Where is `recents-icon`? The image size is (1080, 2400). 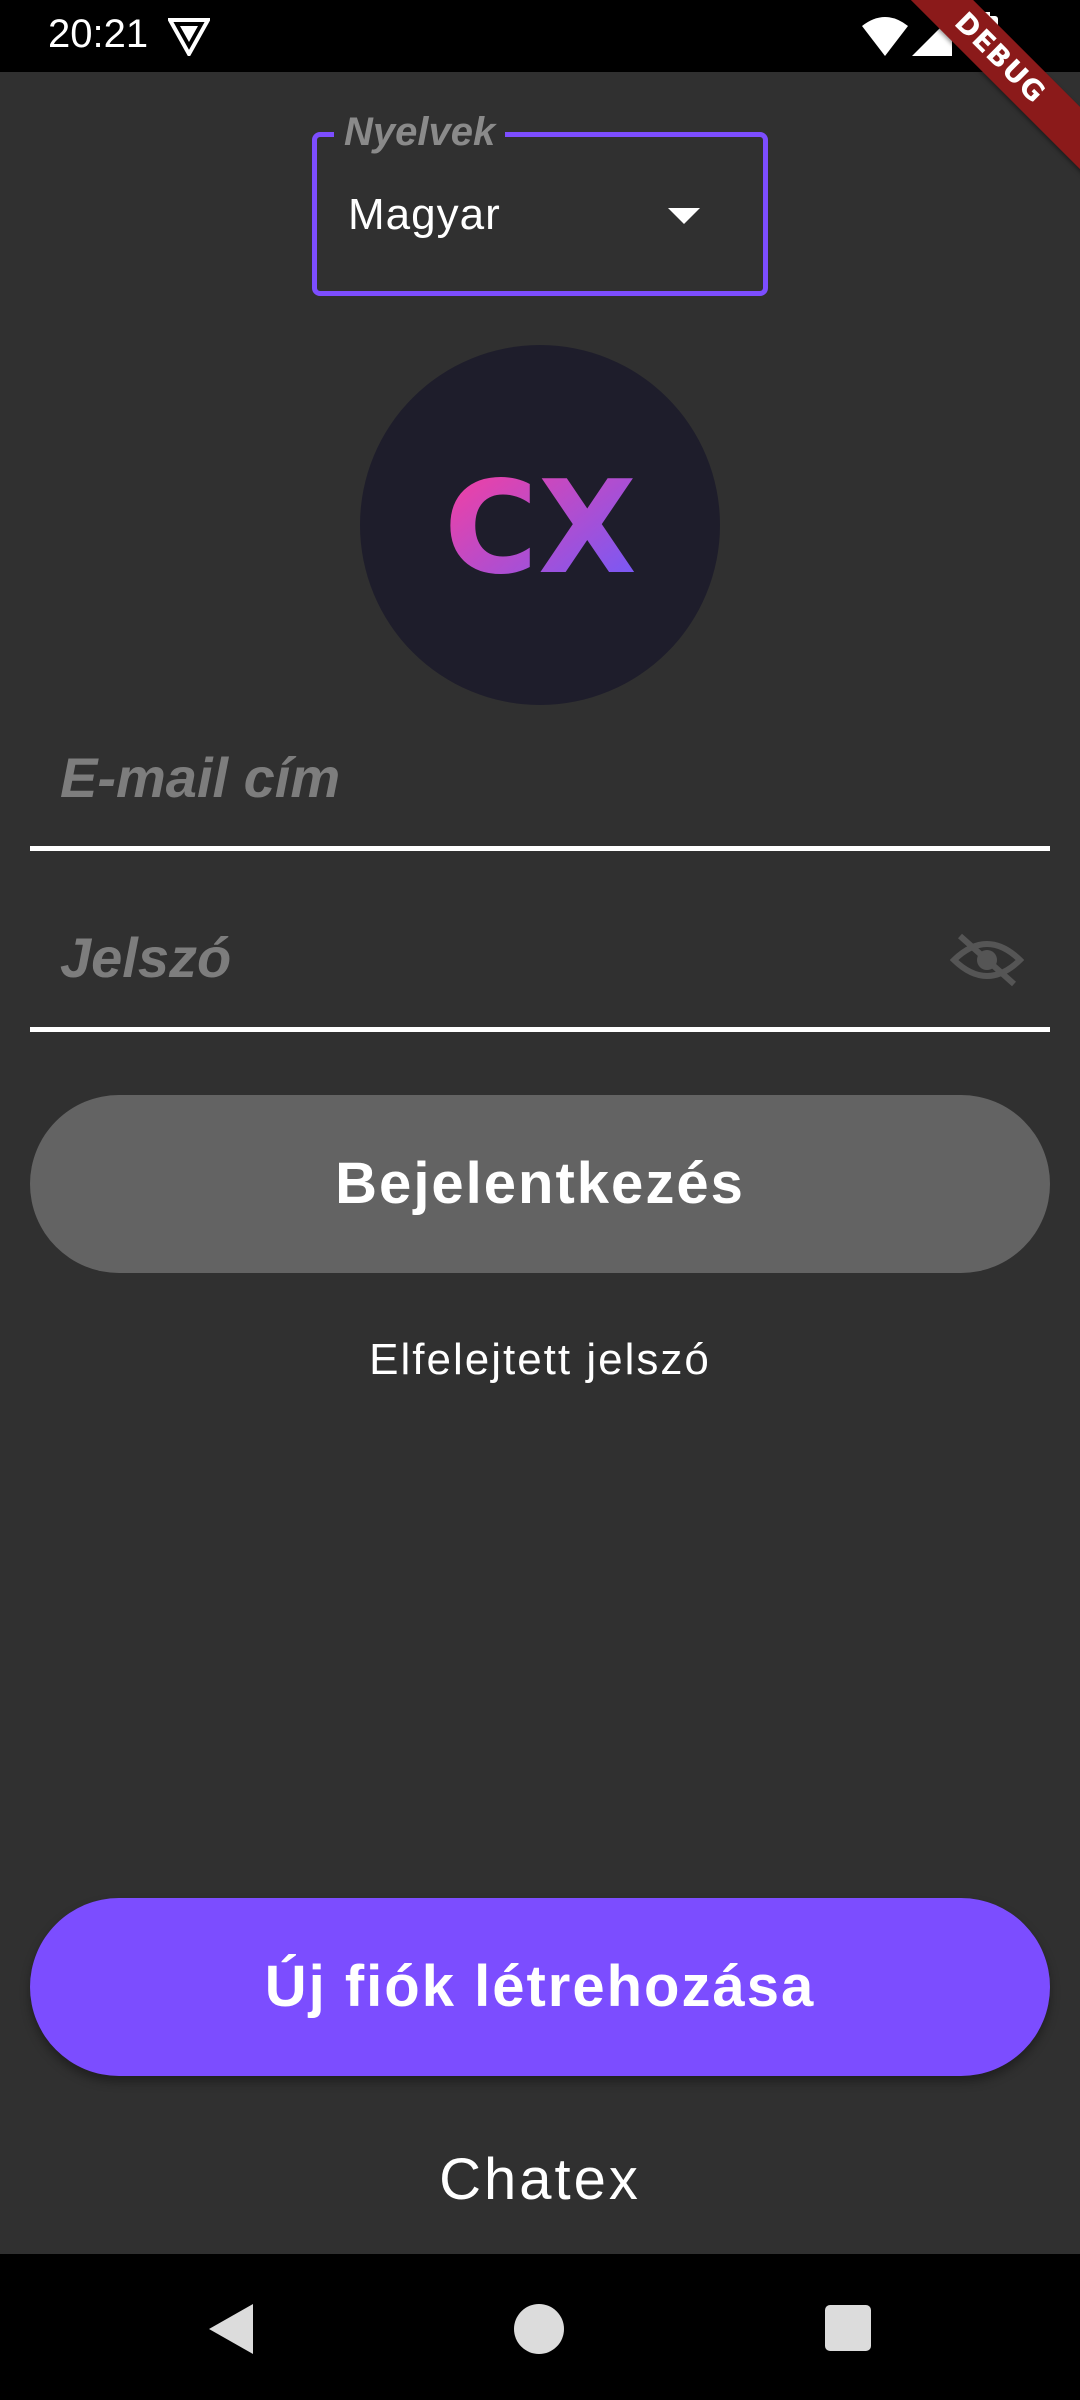 recents-icon is located at coordinates (848, 2328).